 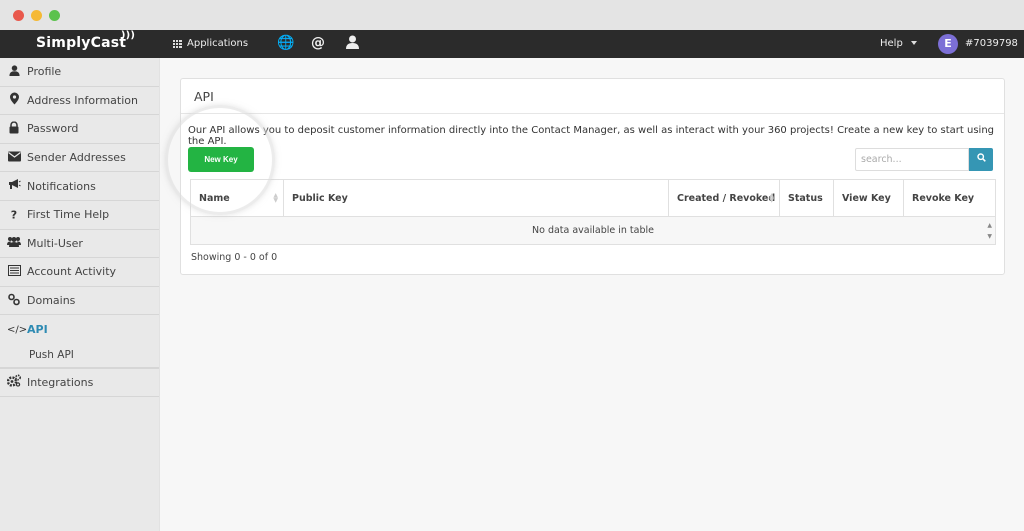 What do you see at coordinates (17, 330) in the screenshot?
I see `code-icon: </>` at bounding box center [17, 330].